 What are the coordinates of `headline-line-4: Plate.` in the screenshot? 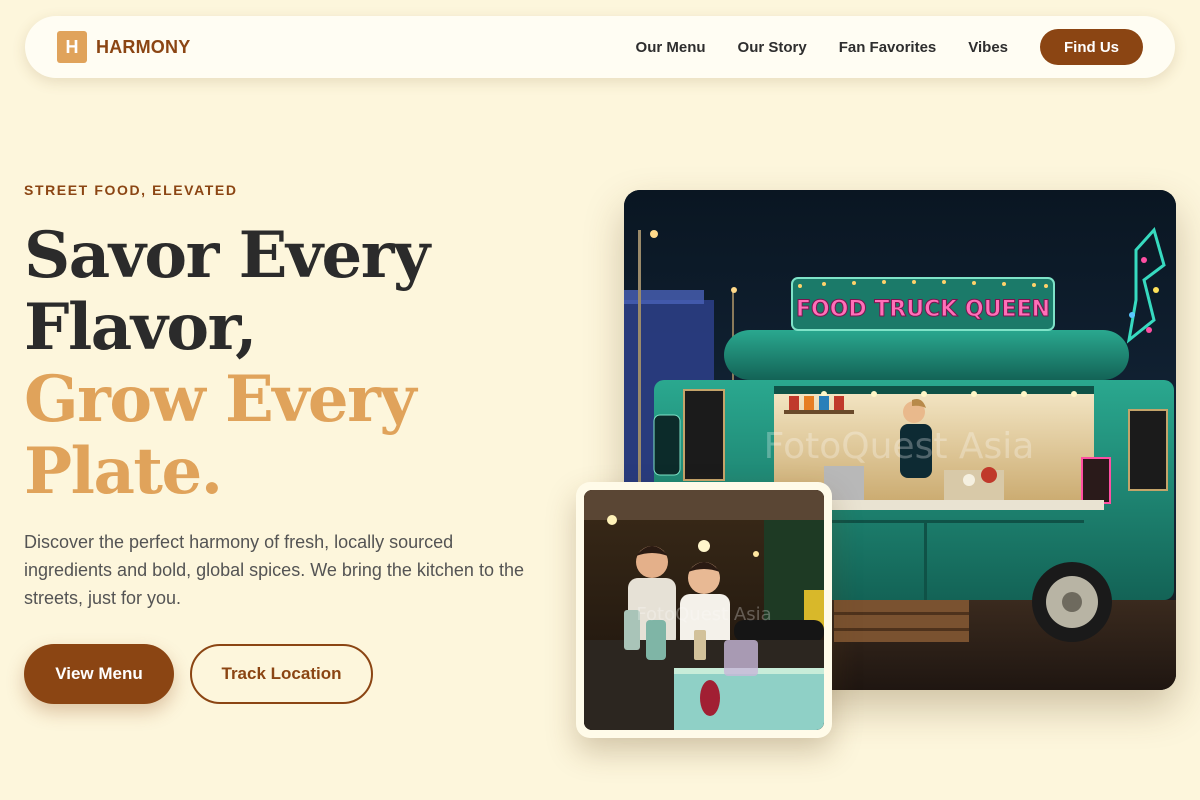 It's located at (123, 471).